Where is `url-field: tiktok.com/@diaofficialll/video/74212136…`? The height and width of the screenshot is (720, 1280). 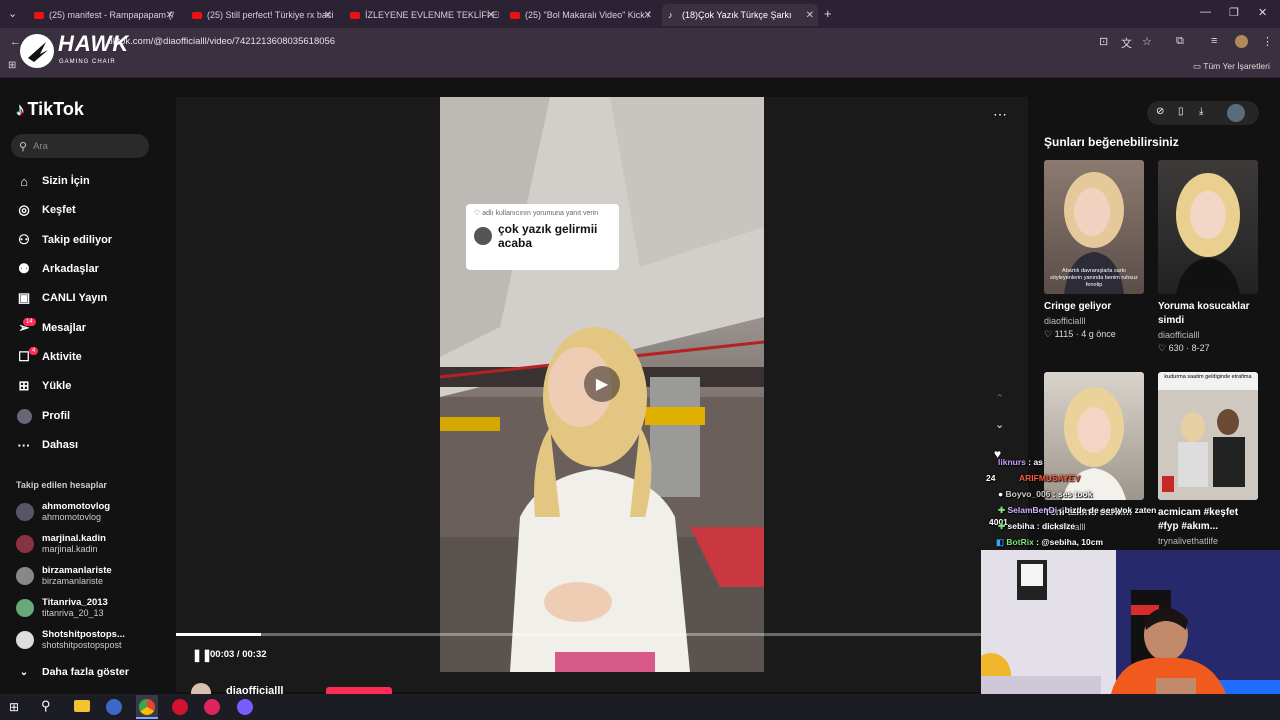
url-field: tiktok.com/@diaofficialll/video/74212136… is located at coordinates (221, 41).